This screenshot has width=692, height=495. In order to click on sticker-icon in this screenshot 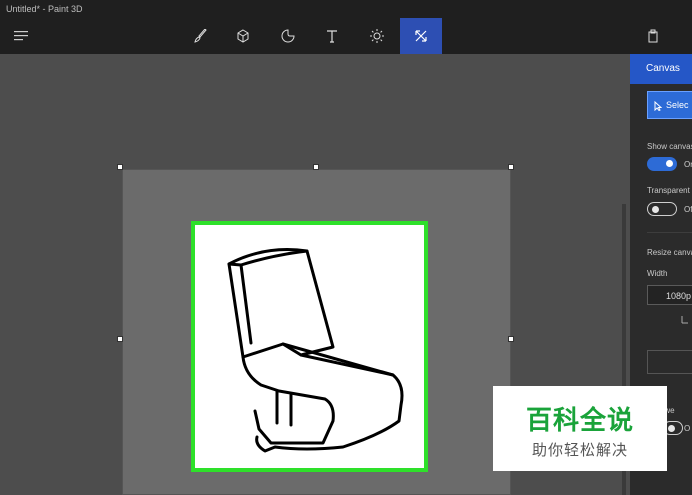, I will do `click(288, 36)`.